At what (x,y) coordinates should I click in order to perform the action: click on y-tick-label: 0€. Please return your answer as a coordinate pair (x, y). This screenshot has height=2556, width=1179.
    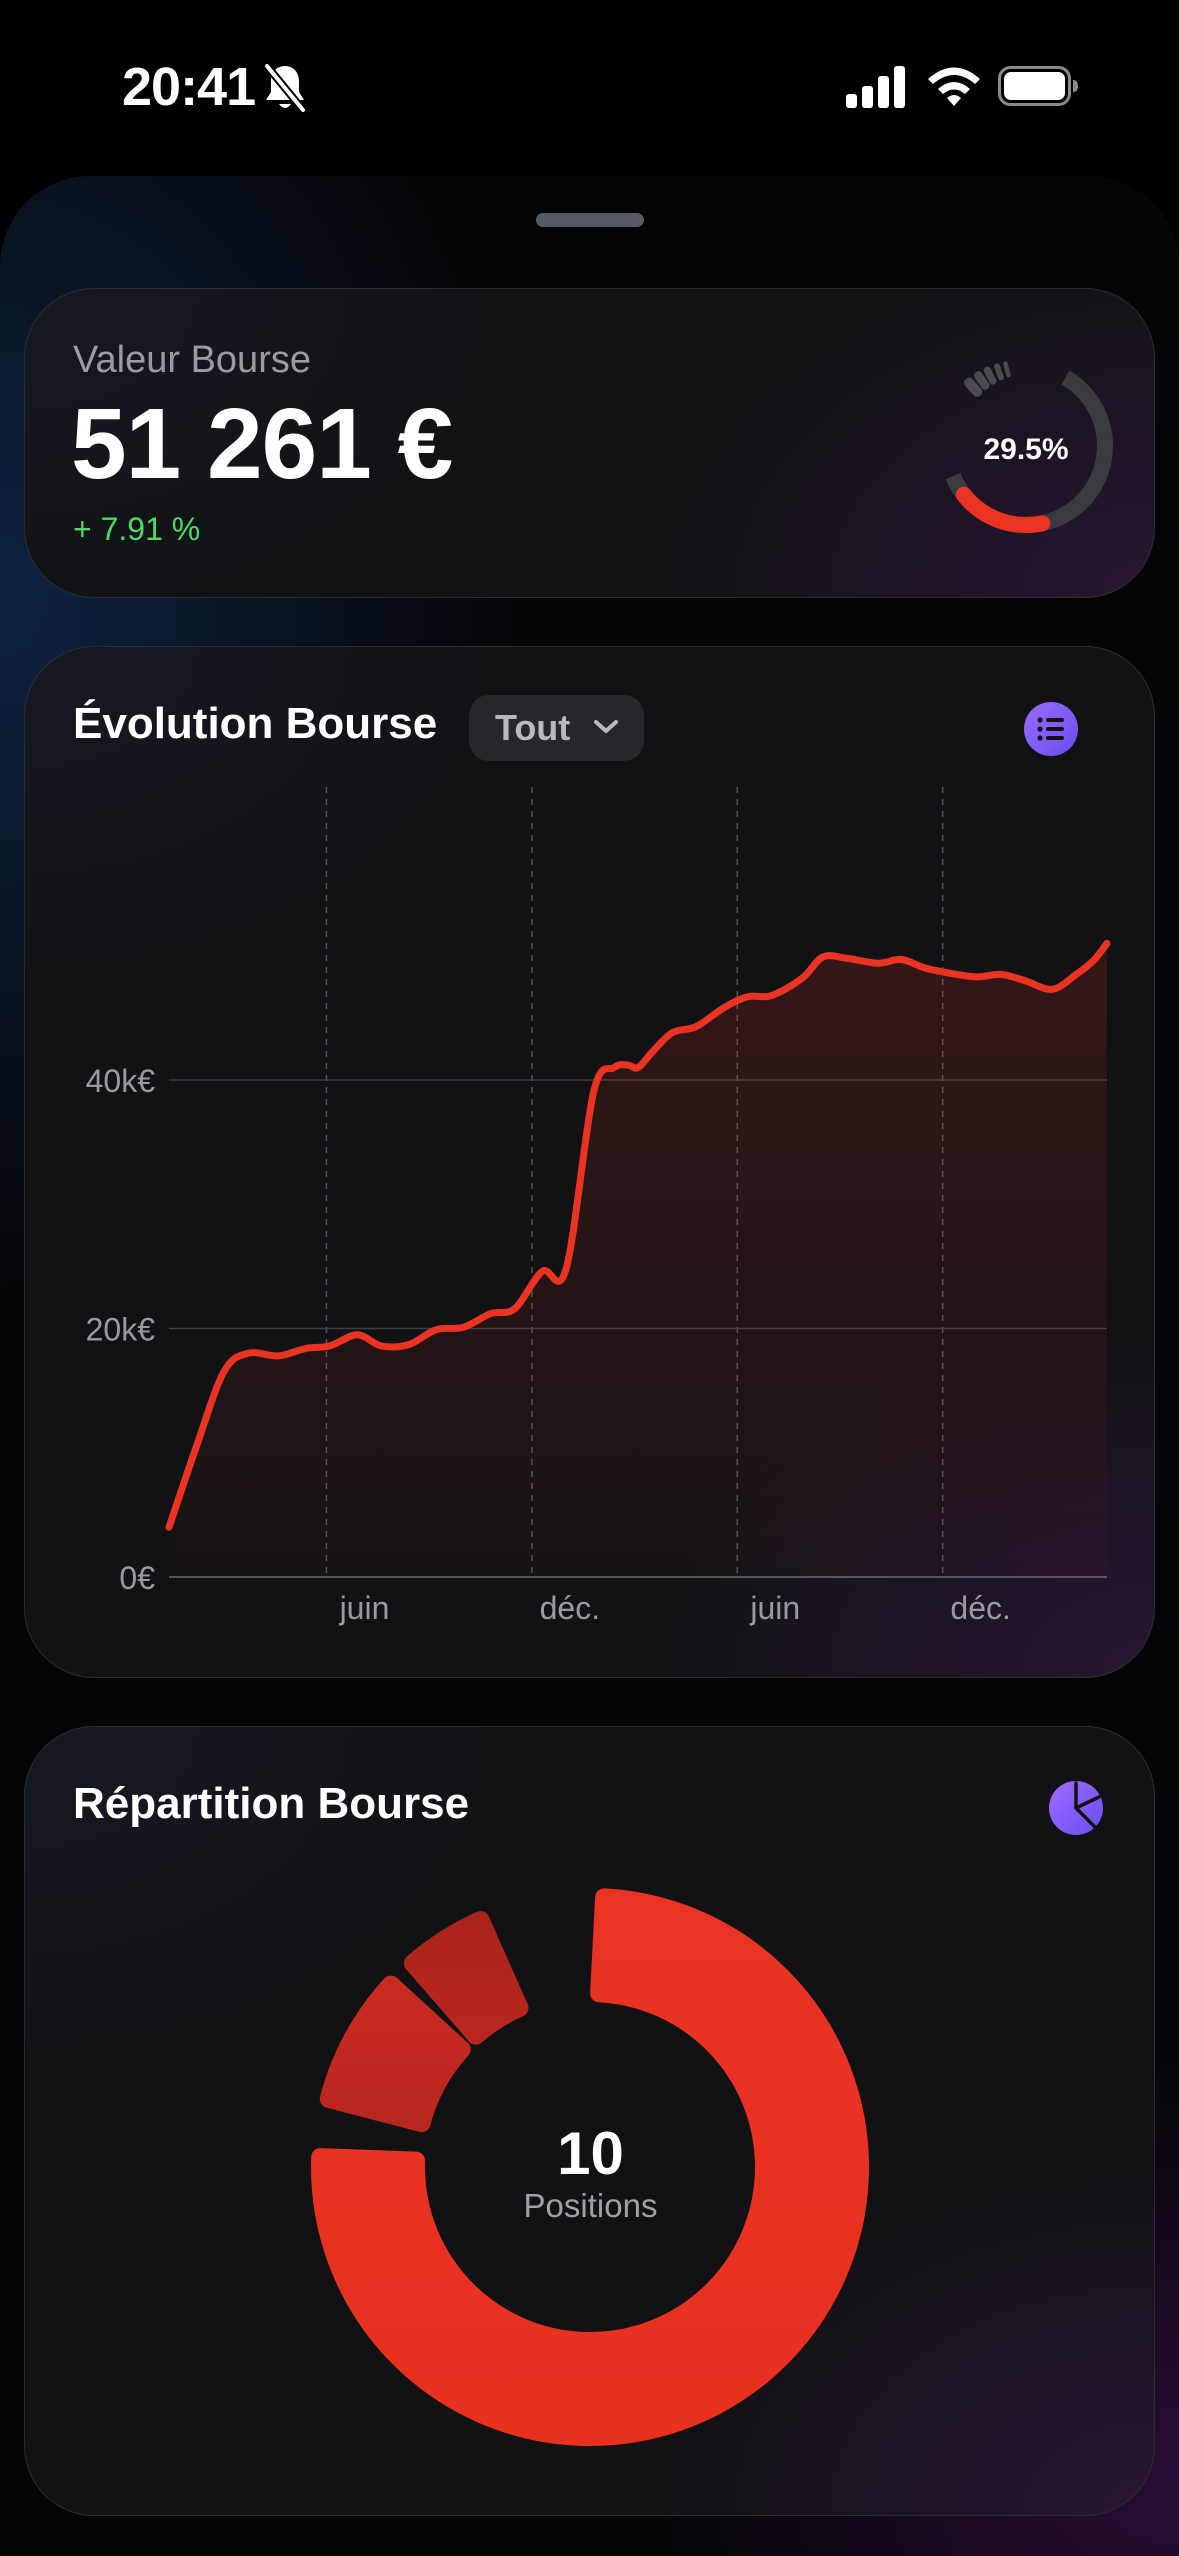
    Looking at the image, I should click on (137, 1578).